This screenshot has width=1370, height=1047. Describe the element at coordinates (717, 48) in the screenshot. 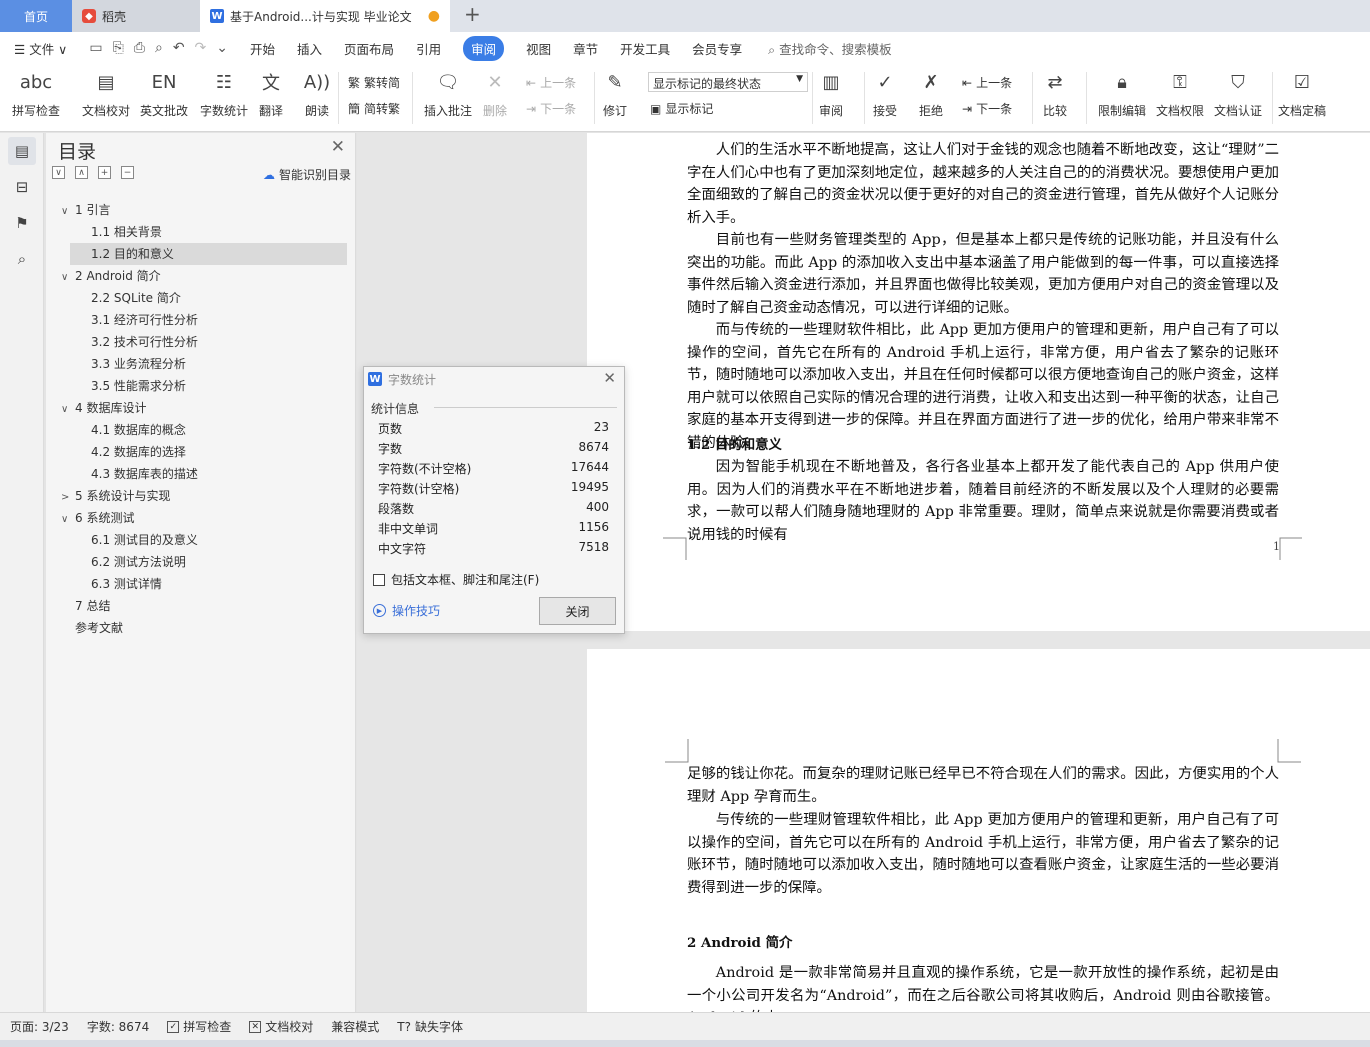

I see `menu-member: 会员专享` at that location.